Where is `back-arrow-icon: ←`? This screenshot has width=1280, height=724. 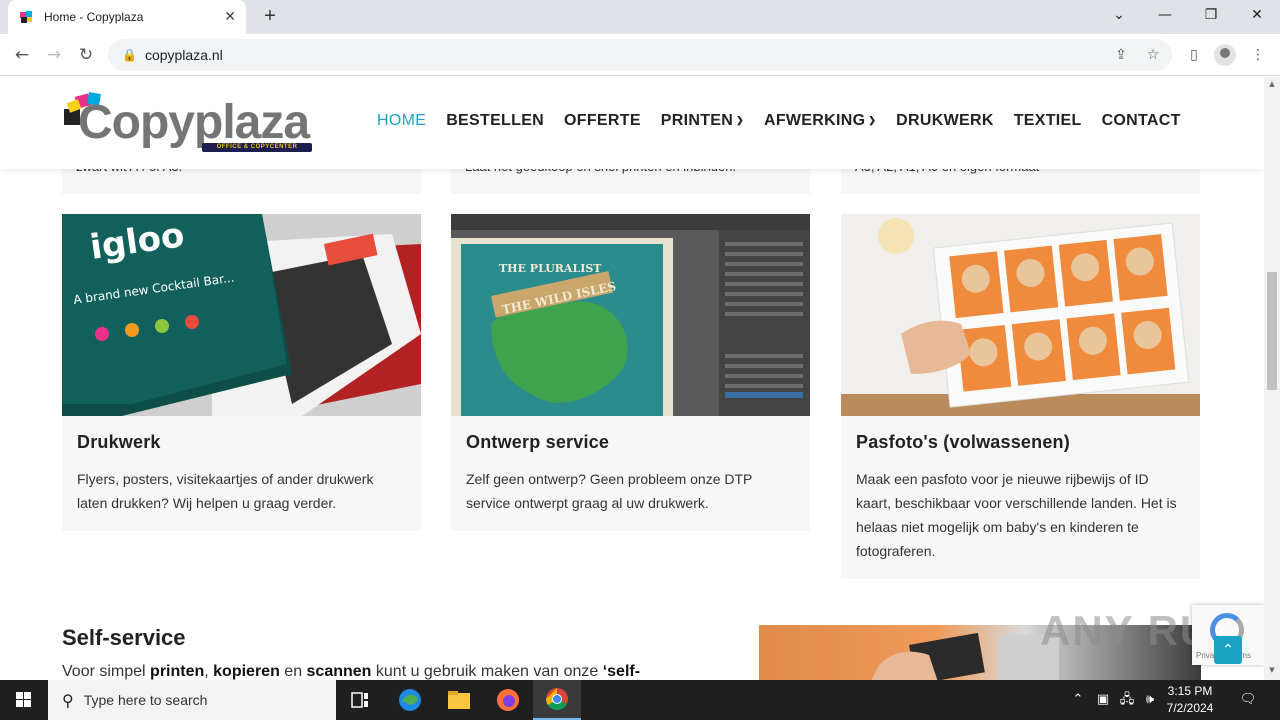
back-arrow-icon: ← is located at coordinates (22, 55).